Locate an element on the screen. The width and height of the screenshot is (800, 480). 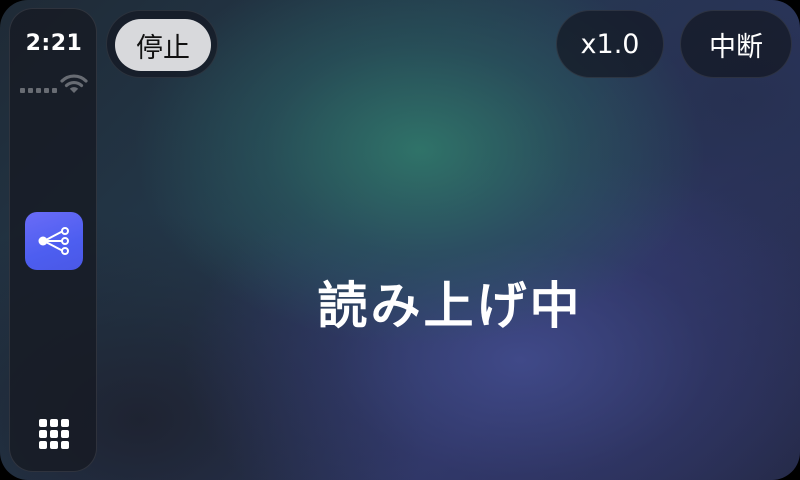
status-time: 2:21 is located at coordinates (54, 43).